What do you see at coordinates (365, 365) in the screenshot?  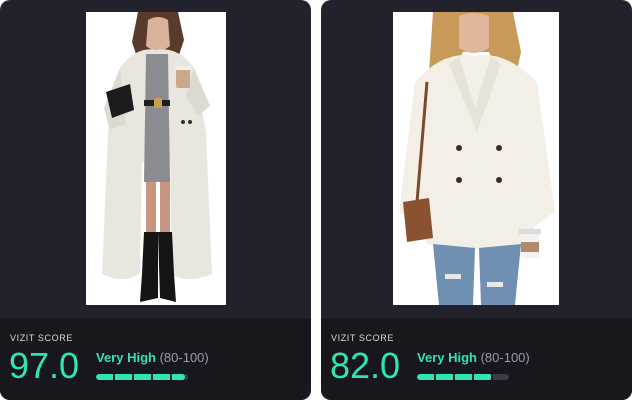 I see `score-value: 82.0` at bounding box center [365, 365].